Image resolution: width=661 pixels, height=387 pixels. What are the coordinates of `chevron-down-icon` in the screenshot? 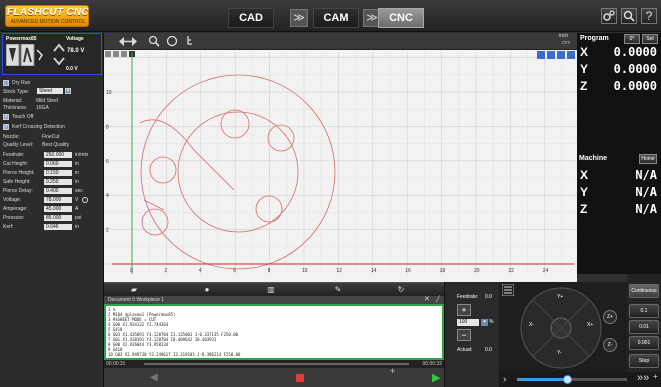 It's located at (59, 61).